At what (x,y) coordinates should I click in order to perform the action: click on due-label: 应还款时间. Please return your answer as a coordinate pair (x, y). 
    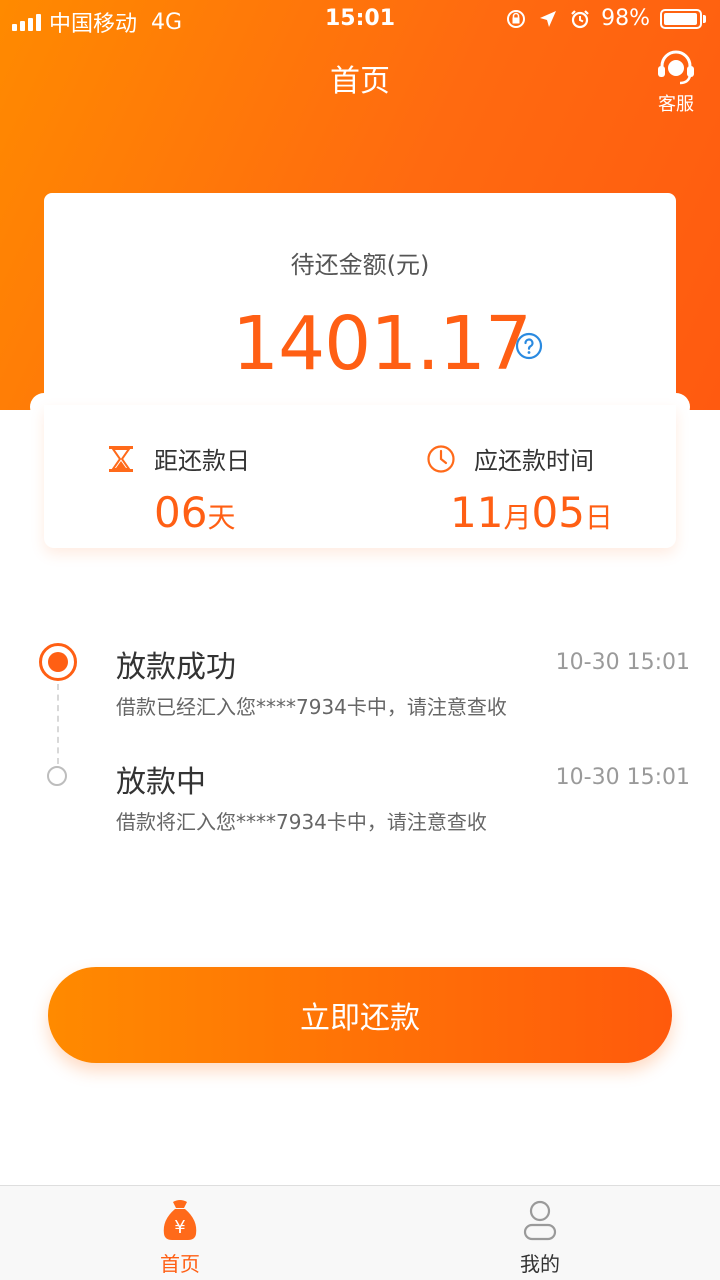
    Looking at the image, I should click on (534, 461).